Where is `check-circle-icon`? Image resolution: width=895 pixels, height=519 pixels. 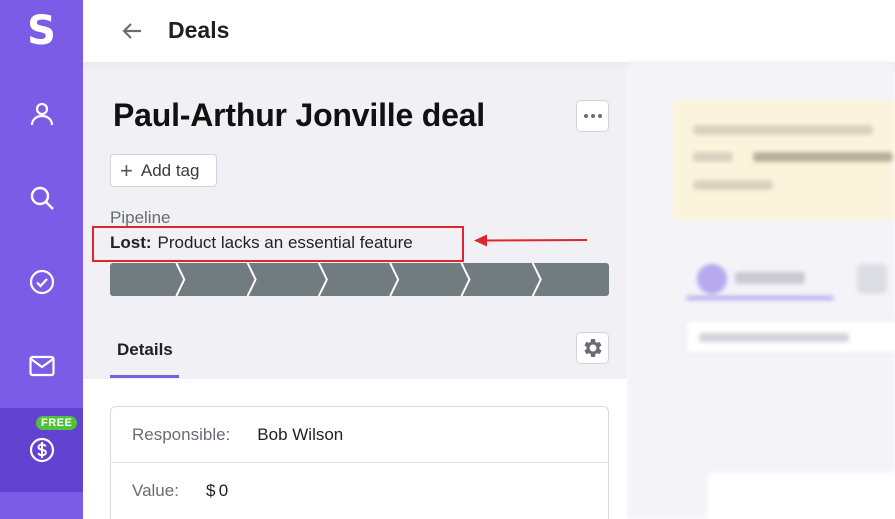 check-circle-icon is located at coordinates (41, 282).